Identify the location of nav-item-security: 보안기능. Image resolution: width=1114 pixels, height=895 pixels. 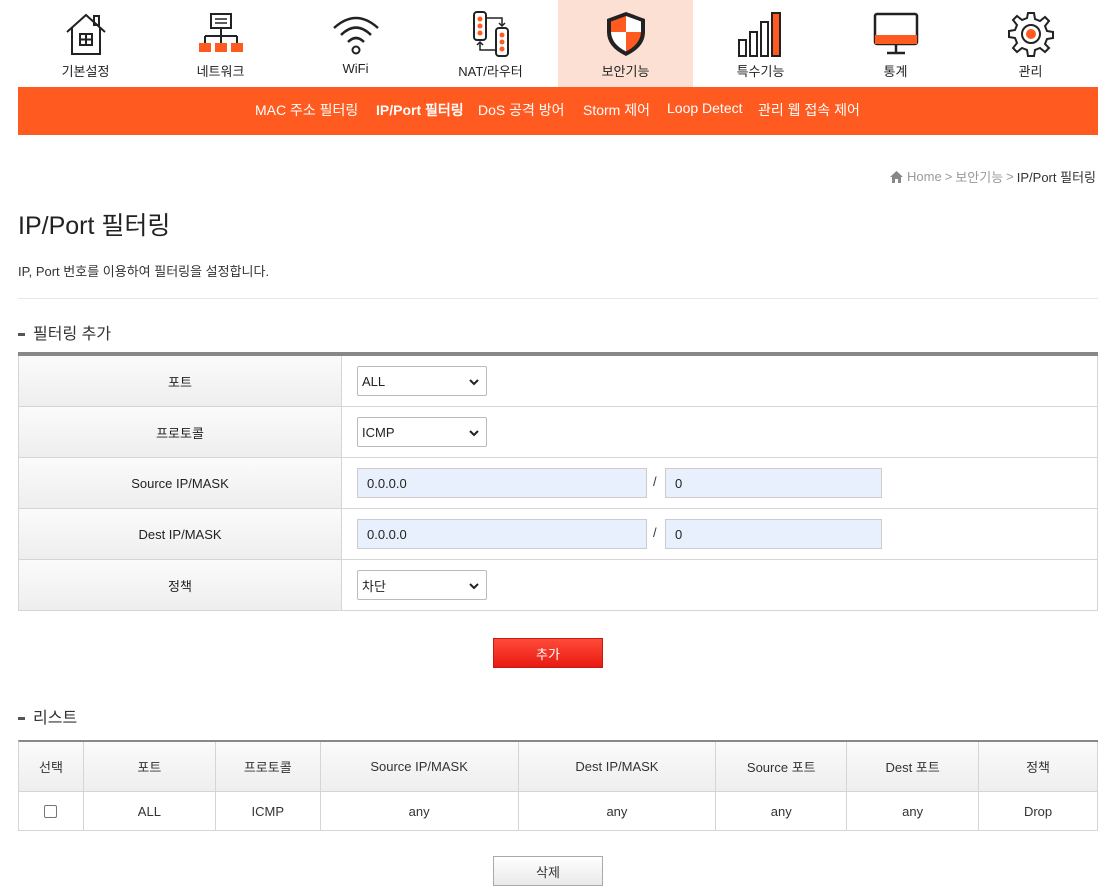
(625, 43).